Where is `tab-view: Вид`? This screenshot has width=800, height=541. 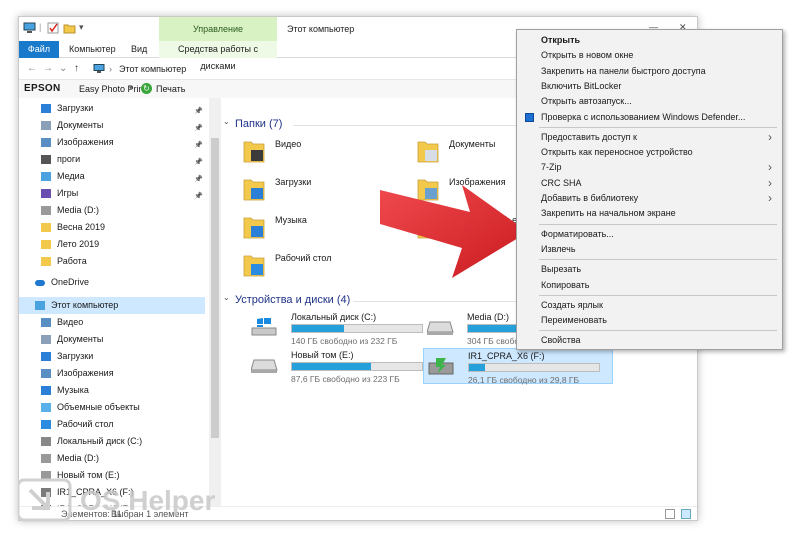 tab-view: Вид is located at coordinates (139, 49).